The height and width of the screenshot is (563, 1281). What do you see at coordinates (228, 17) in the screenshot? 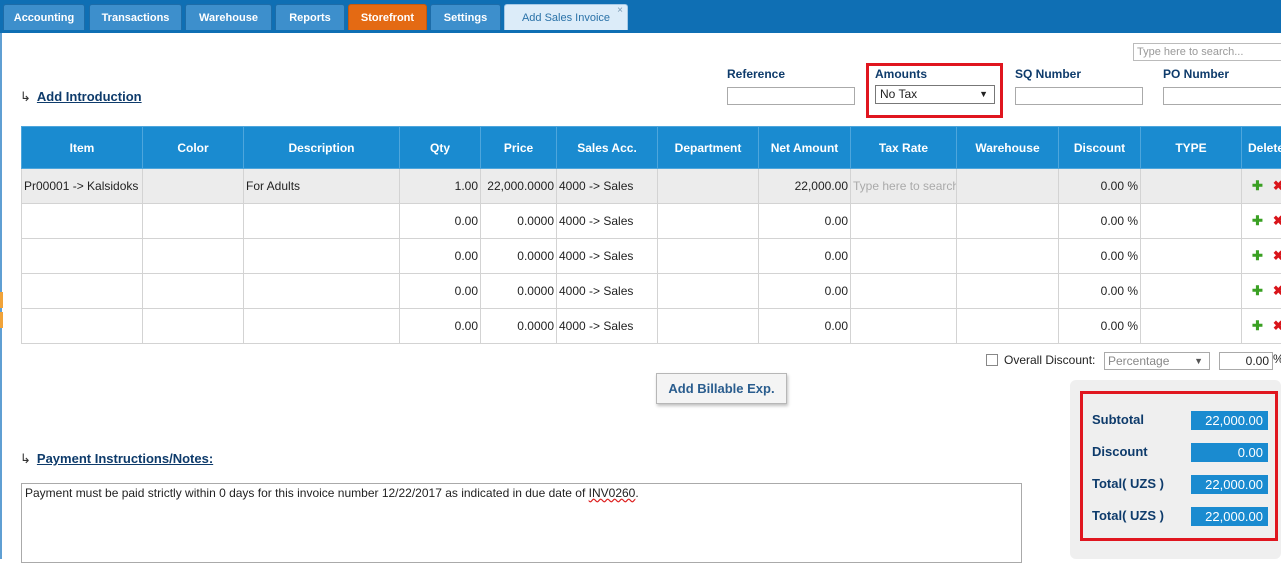
I see `tab-warehouse: Warehouse` at bounding box center [228, 17].